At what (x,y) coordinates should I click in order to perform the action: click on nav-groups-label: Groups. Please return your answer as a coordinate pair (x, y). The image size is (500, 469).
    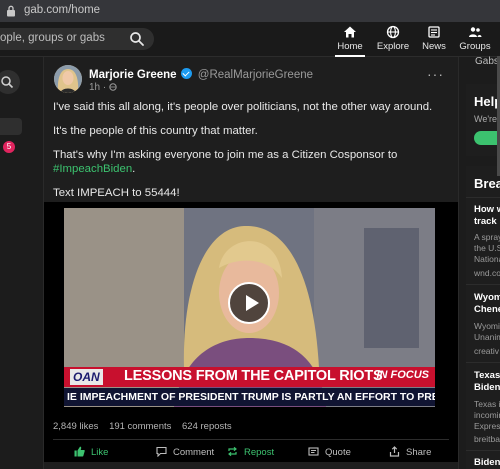
    Looking at the image, I should click on (475, 46).